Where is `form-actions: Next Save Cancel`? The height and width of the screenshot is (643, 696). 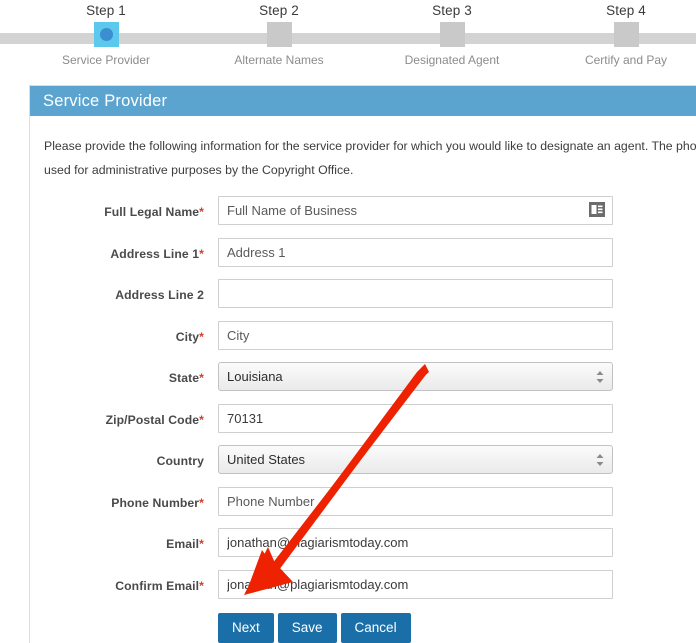
form-actions: Next Save Cancel is located at coordinates (363, 627).